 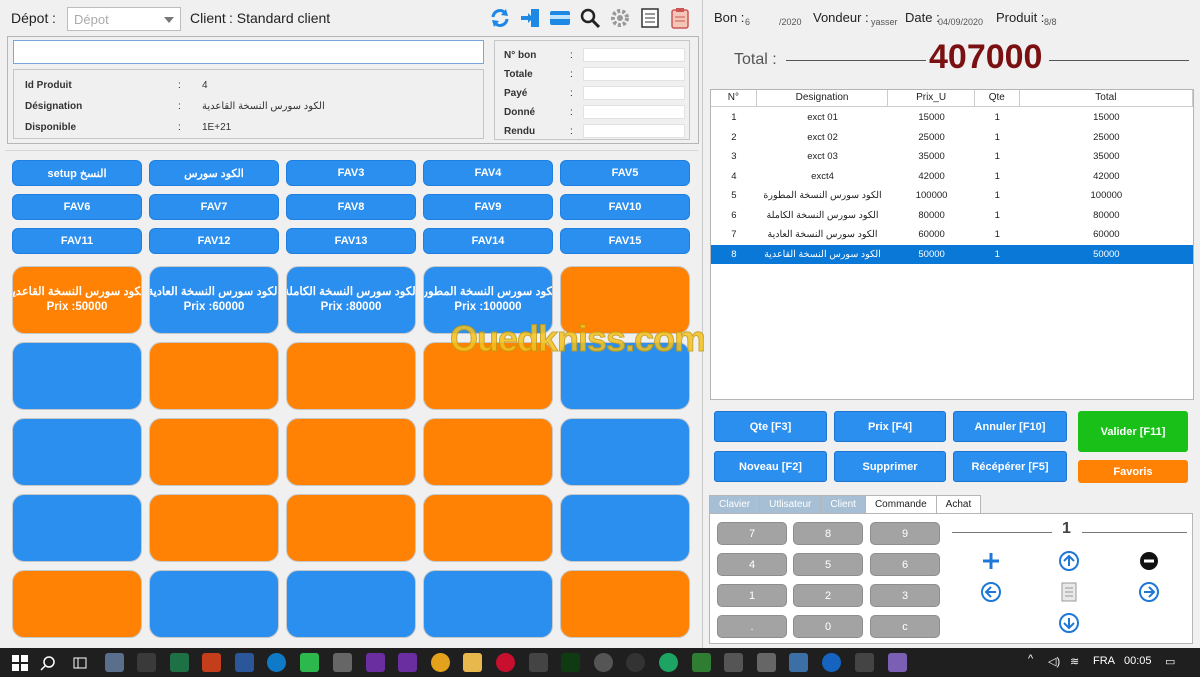 I want to click on arrow-right-icon, so click(x=1149, y=592).